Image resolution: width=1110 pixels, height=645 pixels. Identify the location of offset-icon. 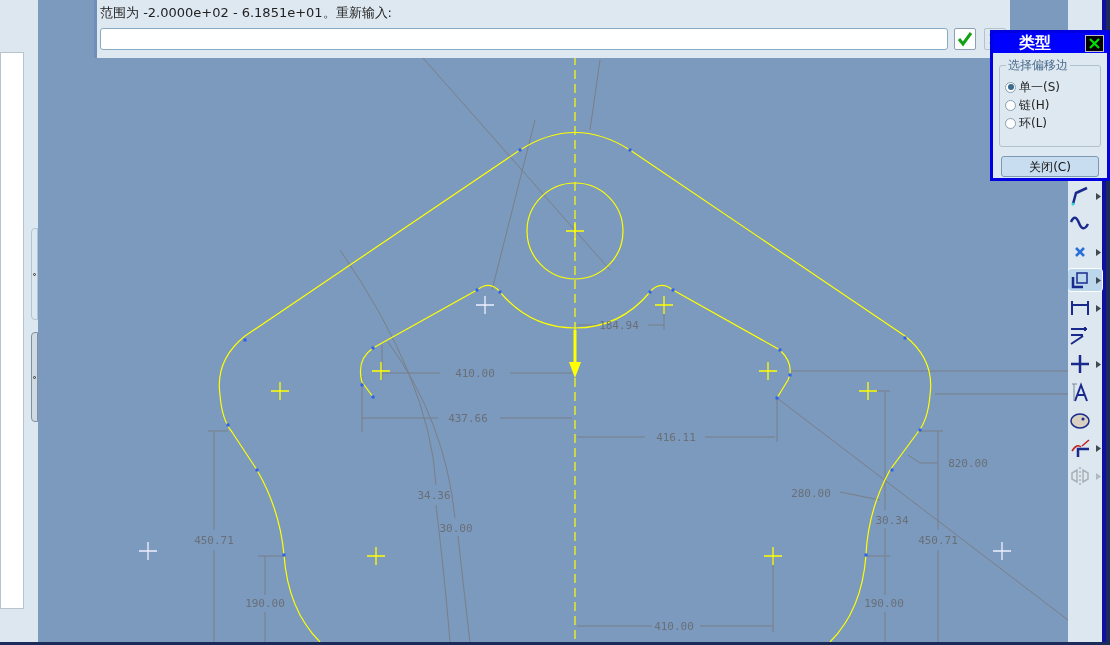
(1080, 280).